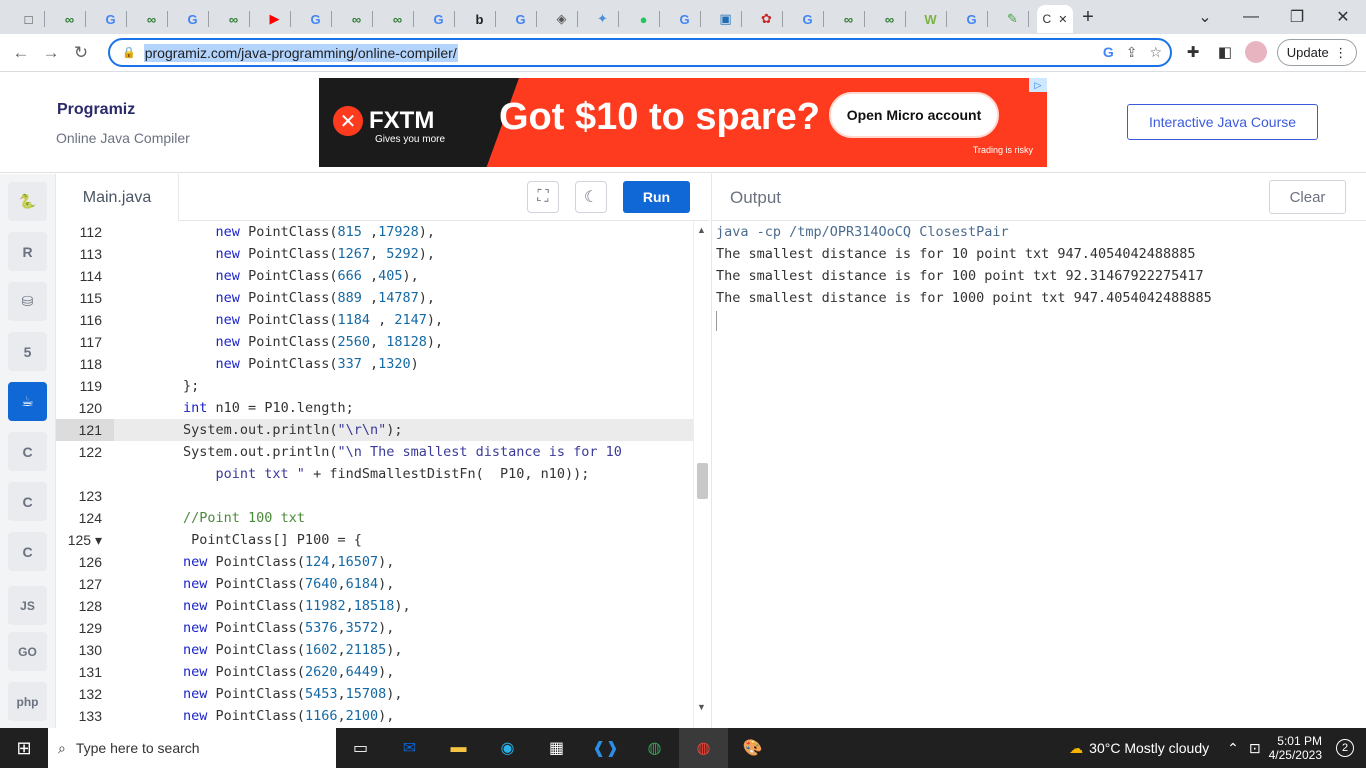 The image size is (1366, 768). I want to click on code-line: 124 //Point 100 txt, so click(374, 518).